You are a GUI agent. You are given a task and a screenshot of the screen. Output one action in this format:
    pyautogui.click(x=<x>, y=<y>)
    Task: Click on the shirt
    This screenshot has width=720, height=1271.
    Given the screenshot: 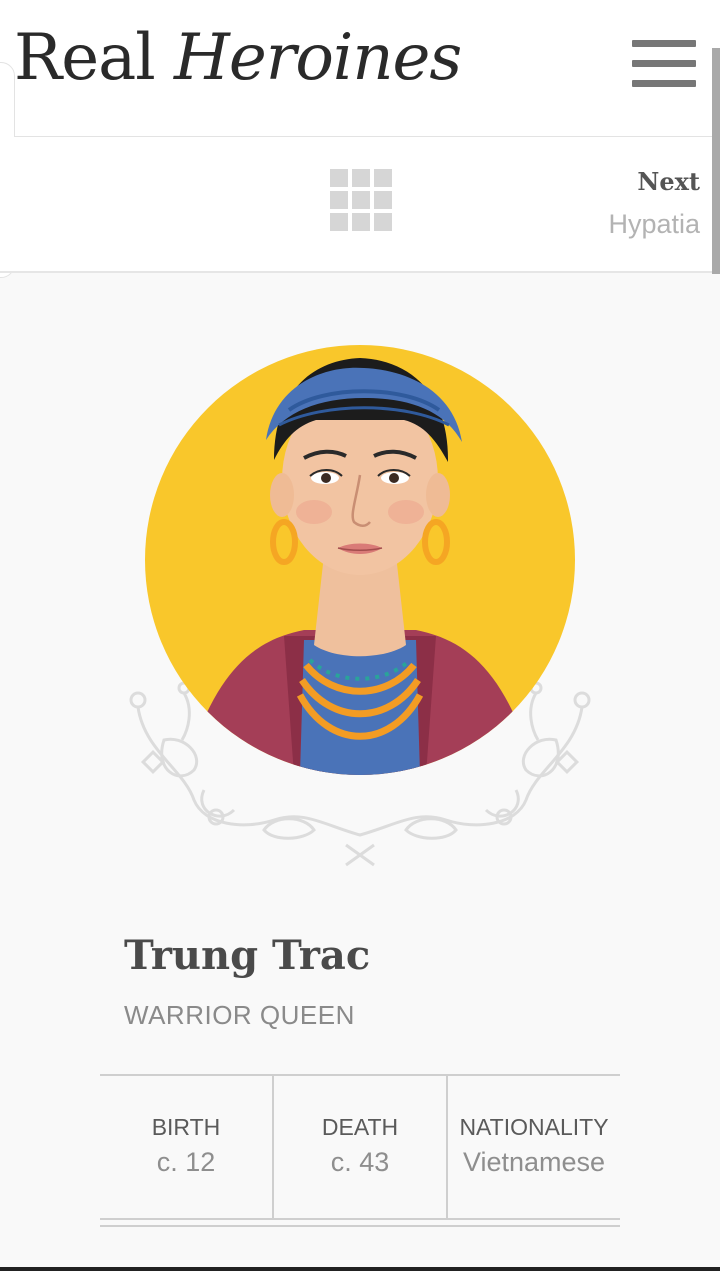 What is the action you would take?
    pyautogui.click(x=360, y=707)
    